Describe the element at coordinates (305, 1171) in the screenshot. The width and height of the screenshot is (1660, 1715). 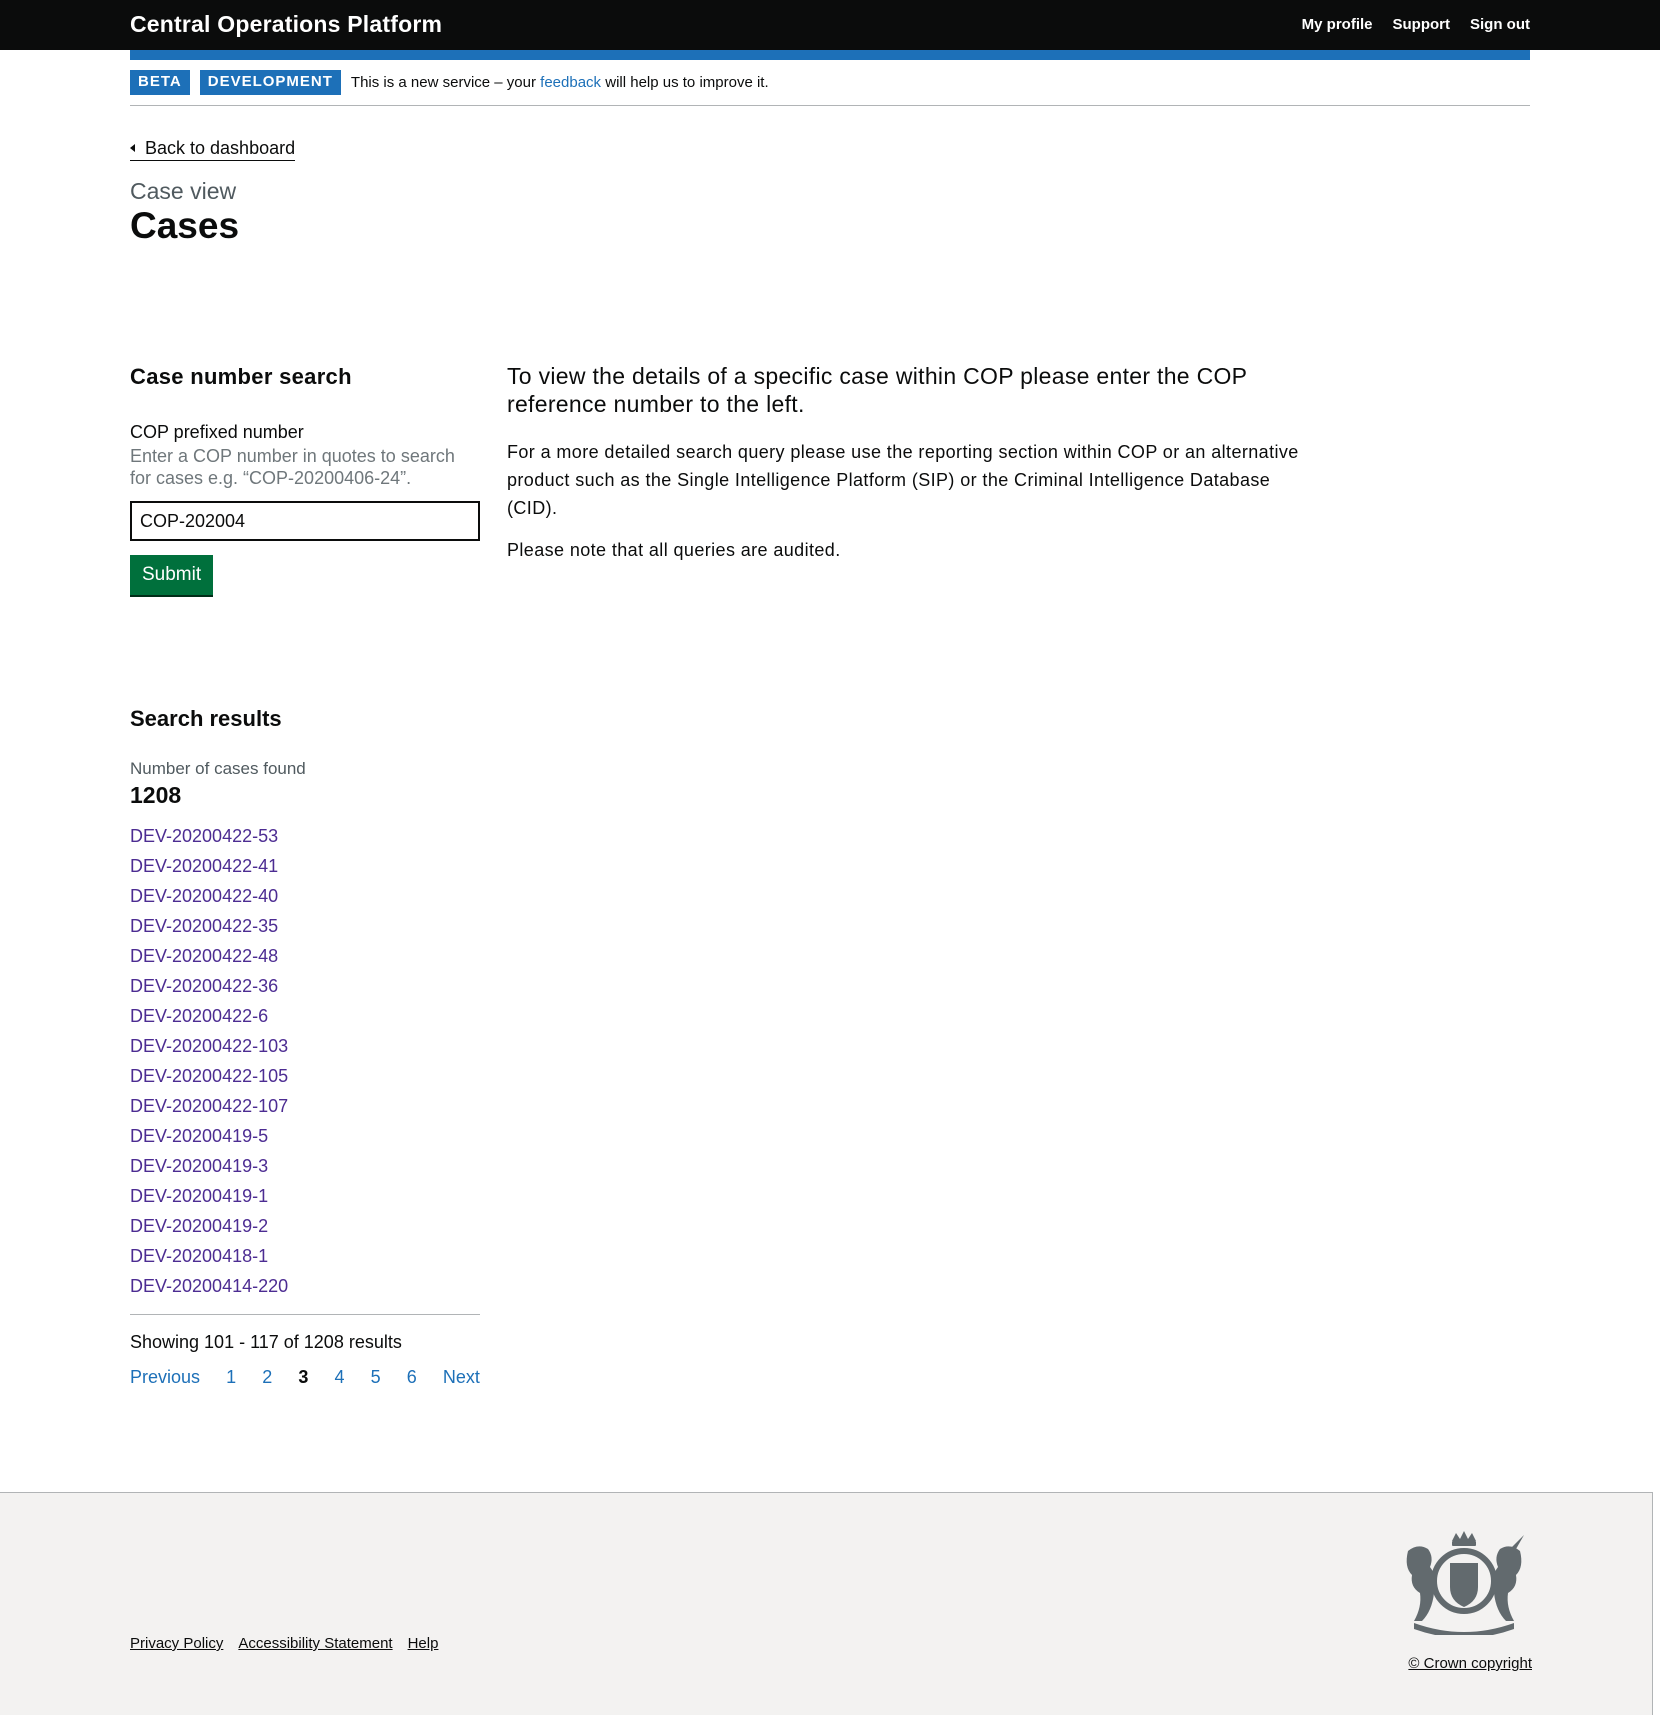
I see `list-item: DEV-20200419-3` at that location.